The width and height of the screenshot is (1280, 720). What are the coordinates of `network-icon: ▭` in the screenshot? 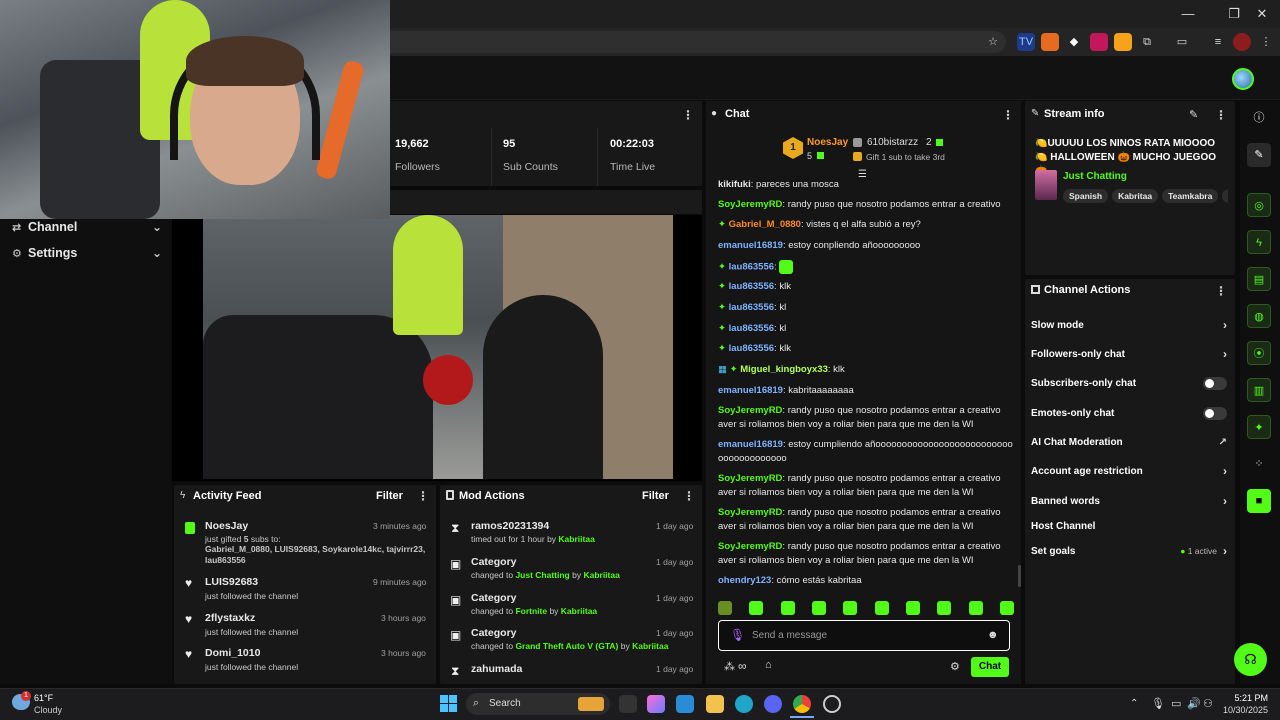 It's located at (1176, 703).